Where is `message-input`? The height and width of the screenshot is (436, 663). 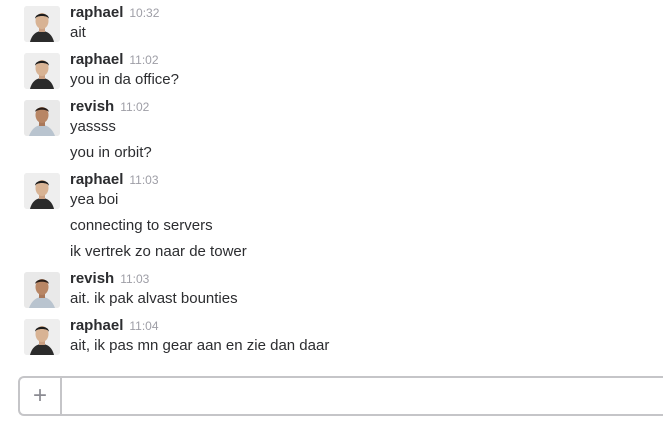 message-input is located at coordinates (363, 396).